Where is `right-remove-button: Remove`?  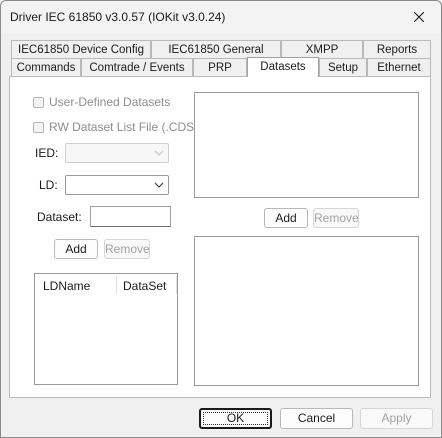
right-remove-button: Remove is located at coordinates (336, 218).